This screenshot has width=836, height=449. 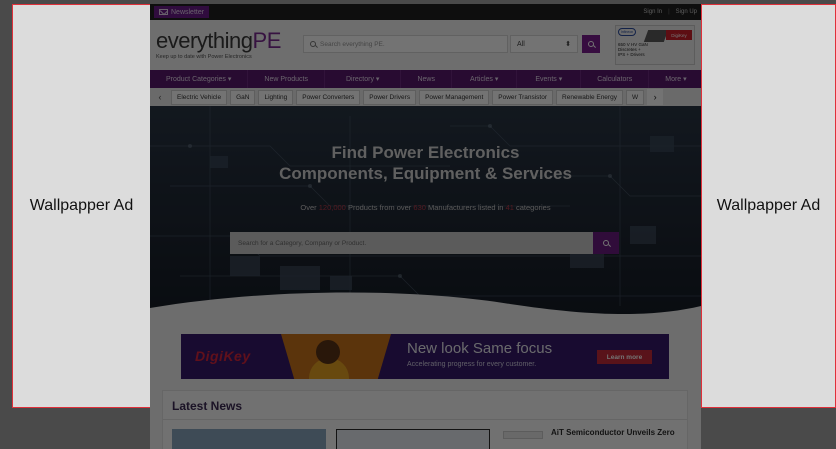 What do you see at coordinates (419, 207) in the screenshot?
I see `hero-manufacturers-count: 630` at bounding box center [419, 207].